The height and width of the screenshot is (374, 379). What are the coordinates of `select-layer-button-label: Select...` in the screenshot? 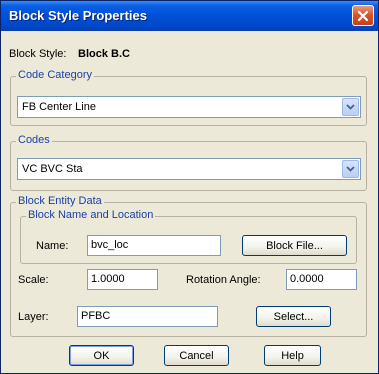 It's located at (293, 316).